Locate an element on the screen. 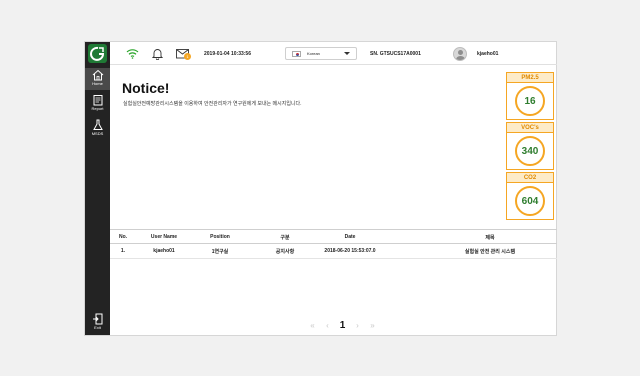 Image resolution: width=640 pixels, height=376 pixels. chevron-down-icon is located at coordinates (347, 53).